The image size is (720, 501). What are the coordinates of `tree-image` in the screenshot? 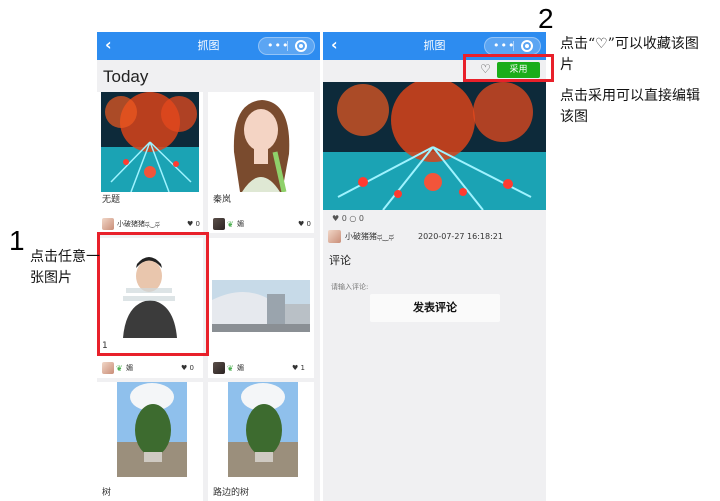 It's located at (152, 429).